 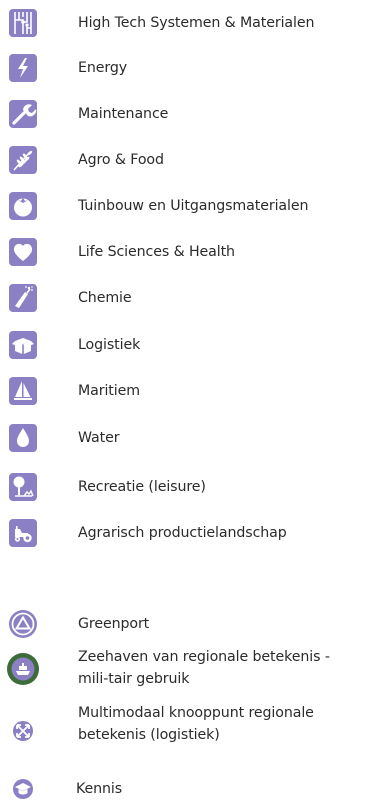 I want to click on legend-label: Water, so click(x=99, y=438).